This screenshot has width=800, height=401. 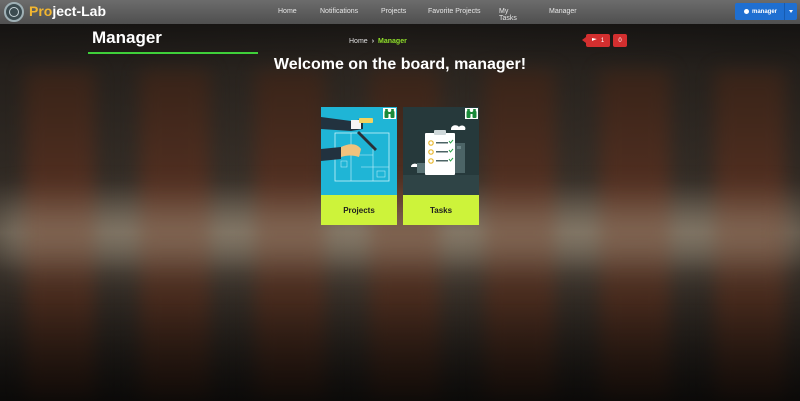 I want to click on breadcrumb: Home › Manager, so click(x=378, y=41).